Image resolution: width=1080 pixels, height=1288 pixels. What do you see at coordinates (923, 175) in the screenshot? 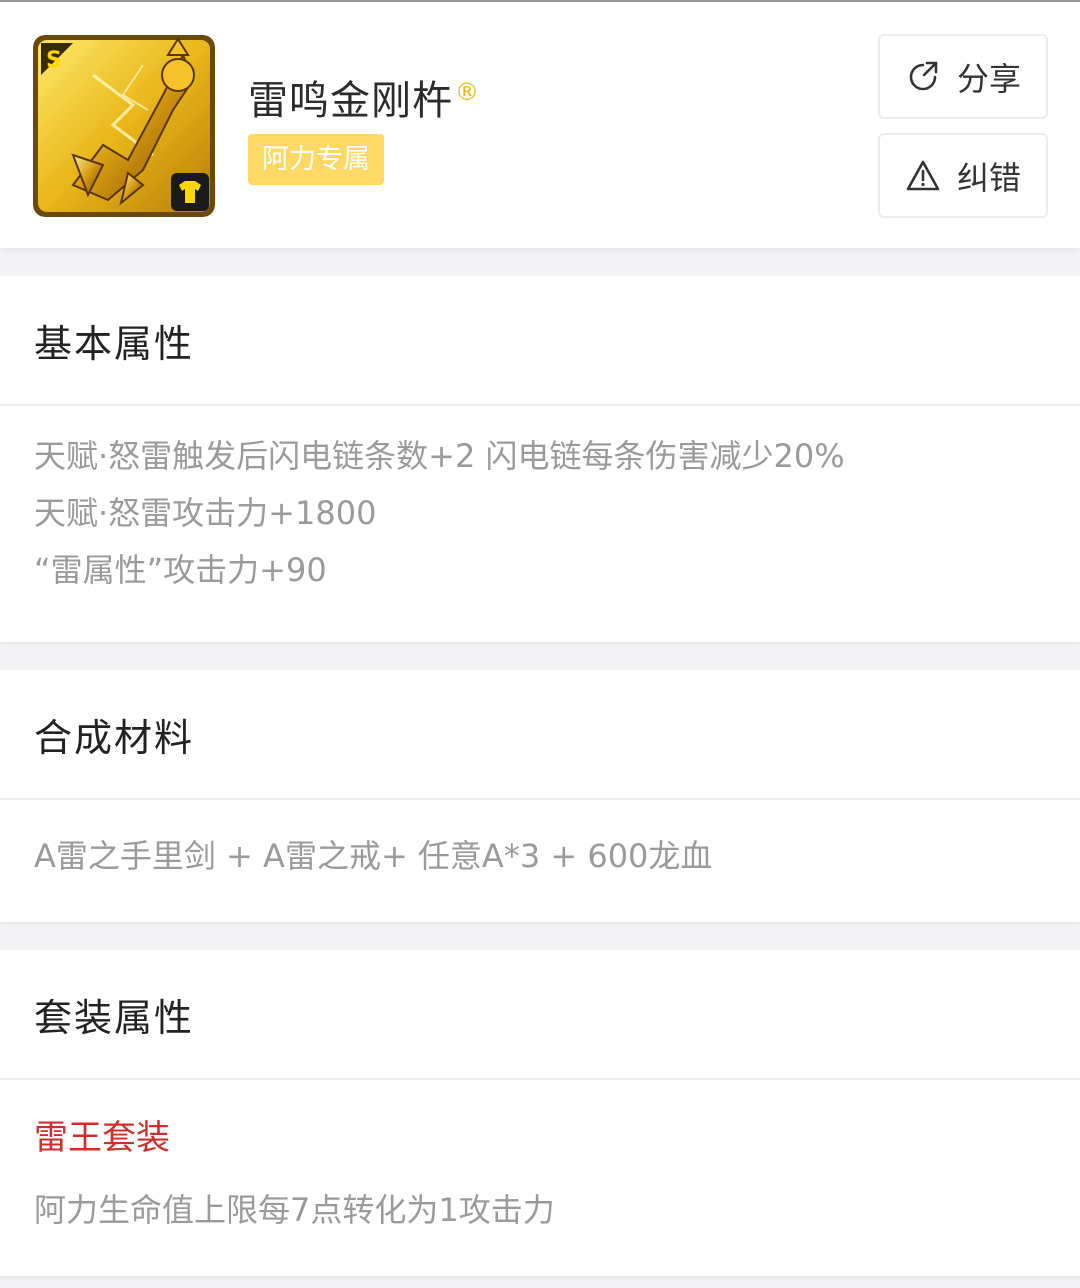
I see `warning-icon` at bounding box center [923, 175].